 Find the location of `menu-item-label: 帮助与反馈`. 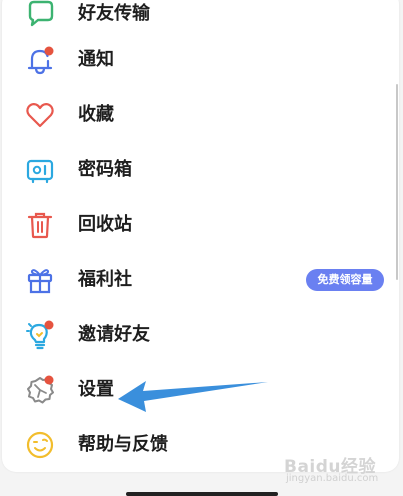

menu-item-label: 帮助与反馈 is located at coordinates (123, 444).